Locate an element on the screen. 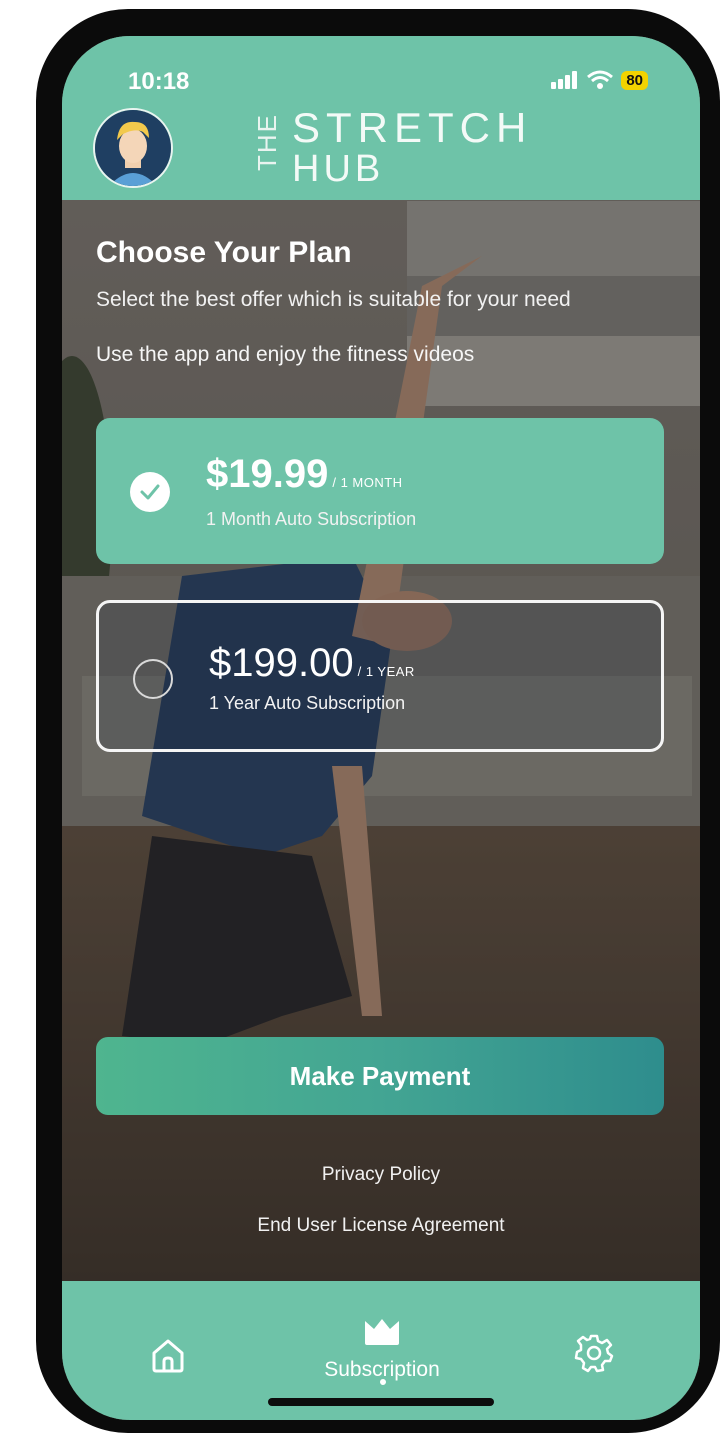 The image size is (720, 1437). user-avatar-icon is located at coordinates (133, 148).